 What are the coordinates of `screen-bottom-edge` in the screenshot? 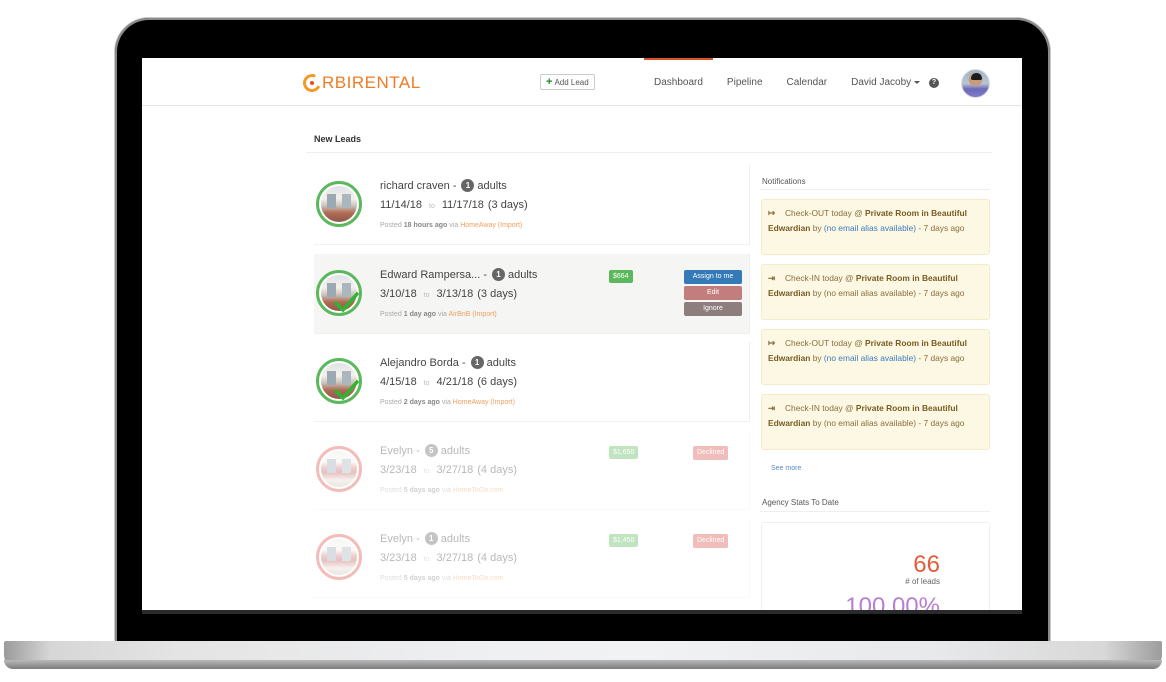 It's located at (582, 612).